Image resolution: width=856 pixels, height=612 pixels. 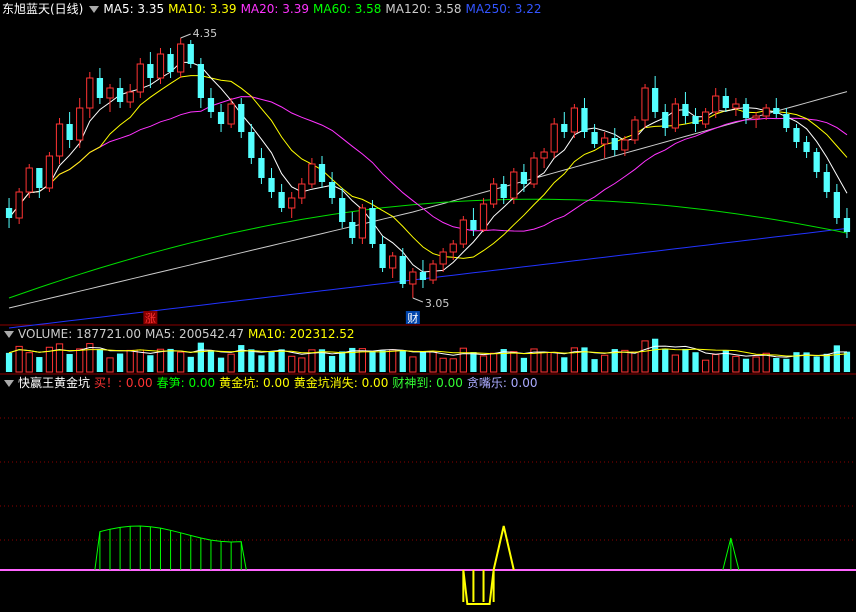 I want to click on cai-marker: 财, so click(x=412, y=318).